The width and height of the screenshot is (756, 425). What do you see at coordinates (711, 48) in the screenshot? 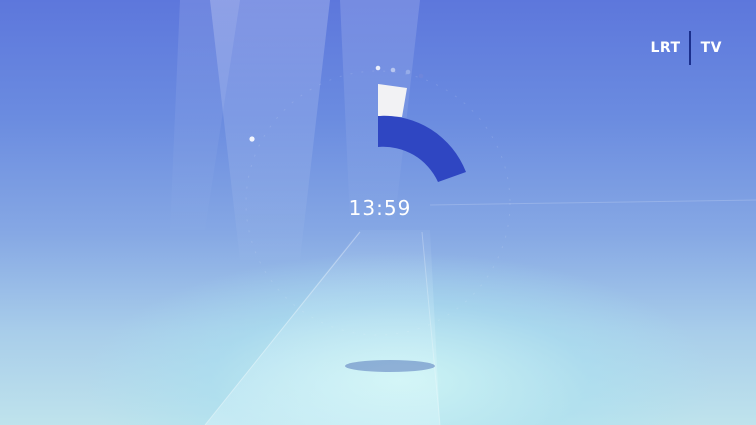
I see `logo-tv-text: TV` at bounding box center [711, 48].